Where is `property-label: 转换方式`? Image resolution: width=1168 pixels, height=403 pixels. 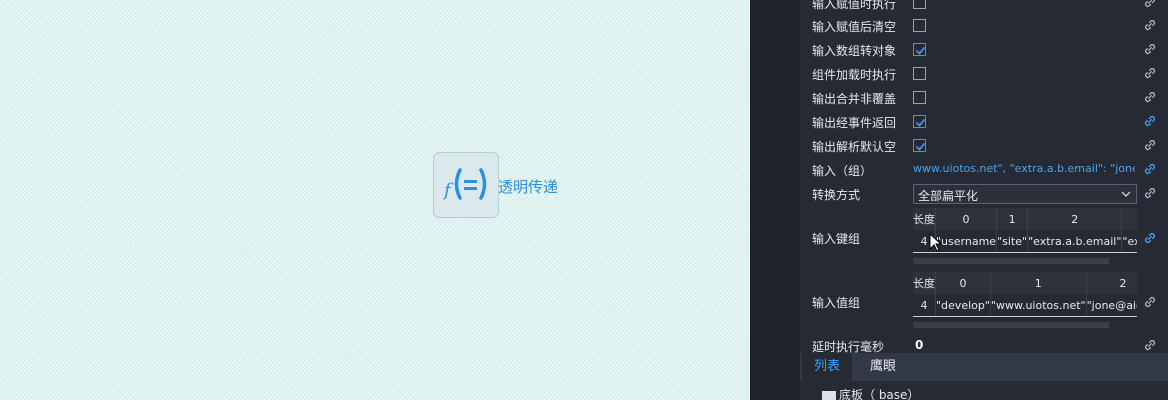 property-label: 转换方式 is located at coordinates (836, 195).